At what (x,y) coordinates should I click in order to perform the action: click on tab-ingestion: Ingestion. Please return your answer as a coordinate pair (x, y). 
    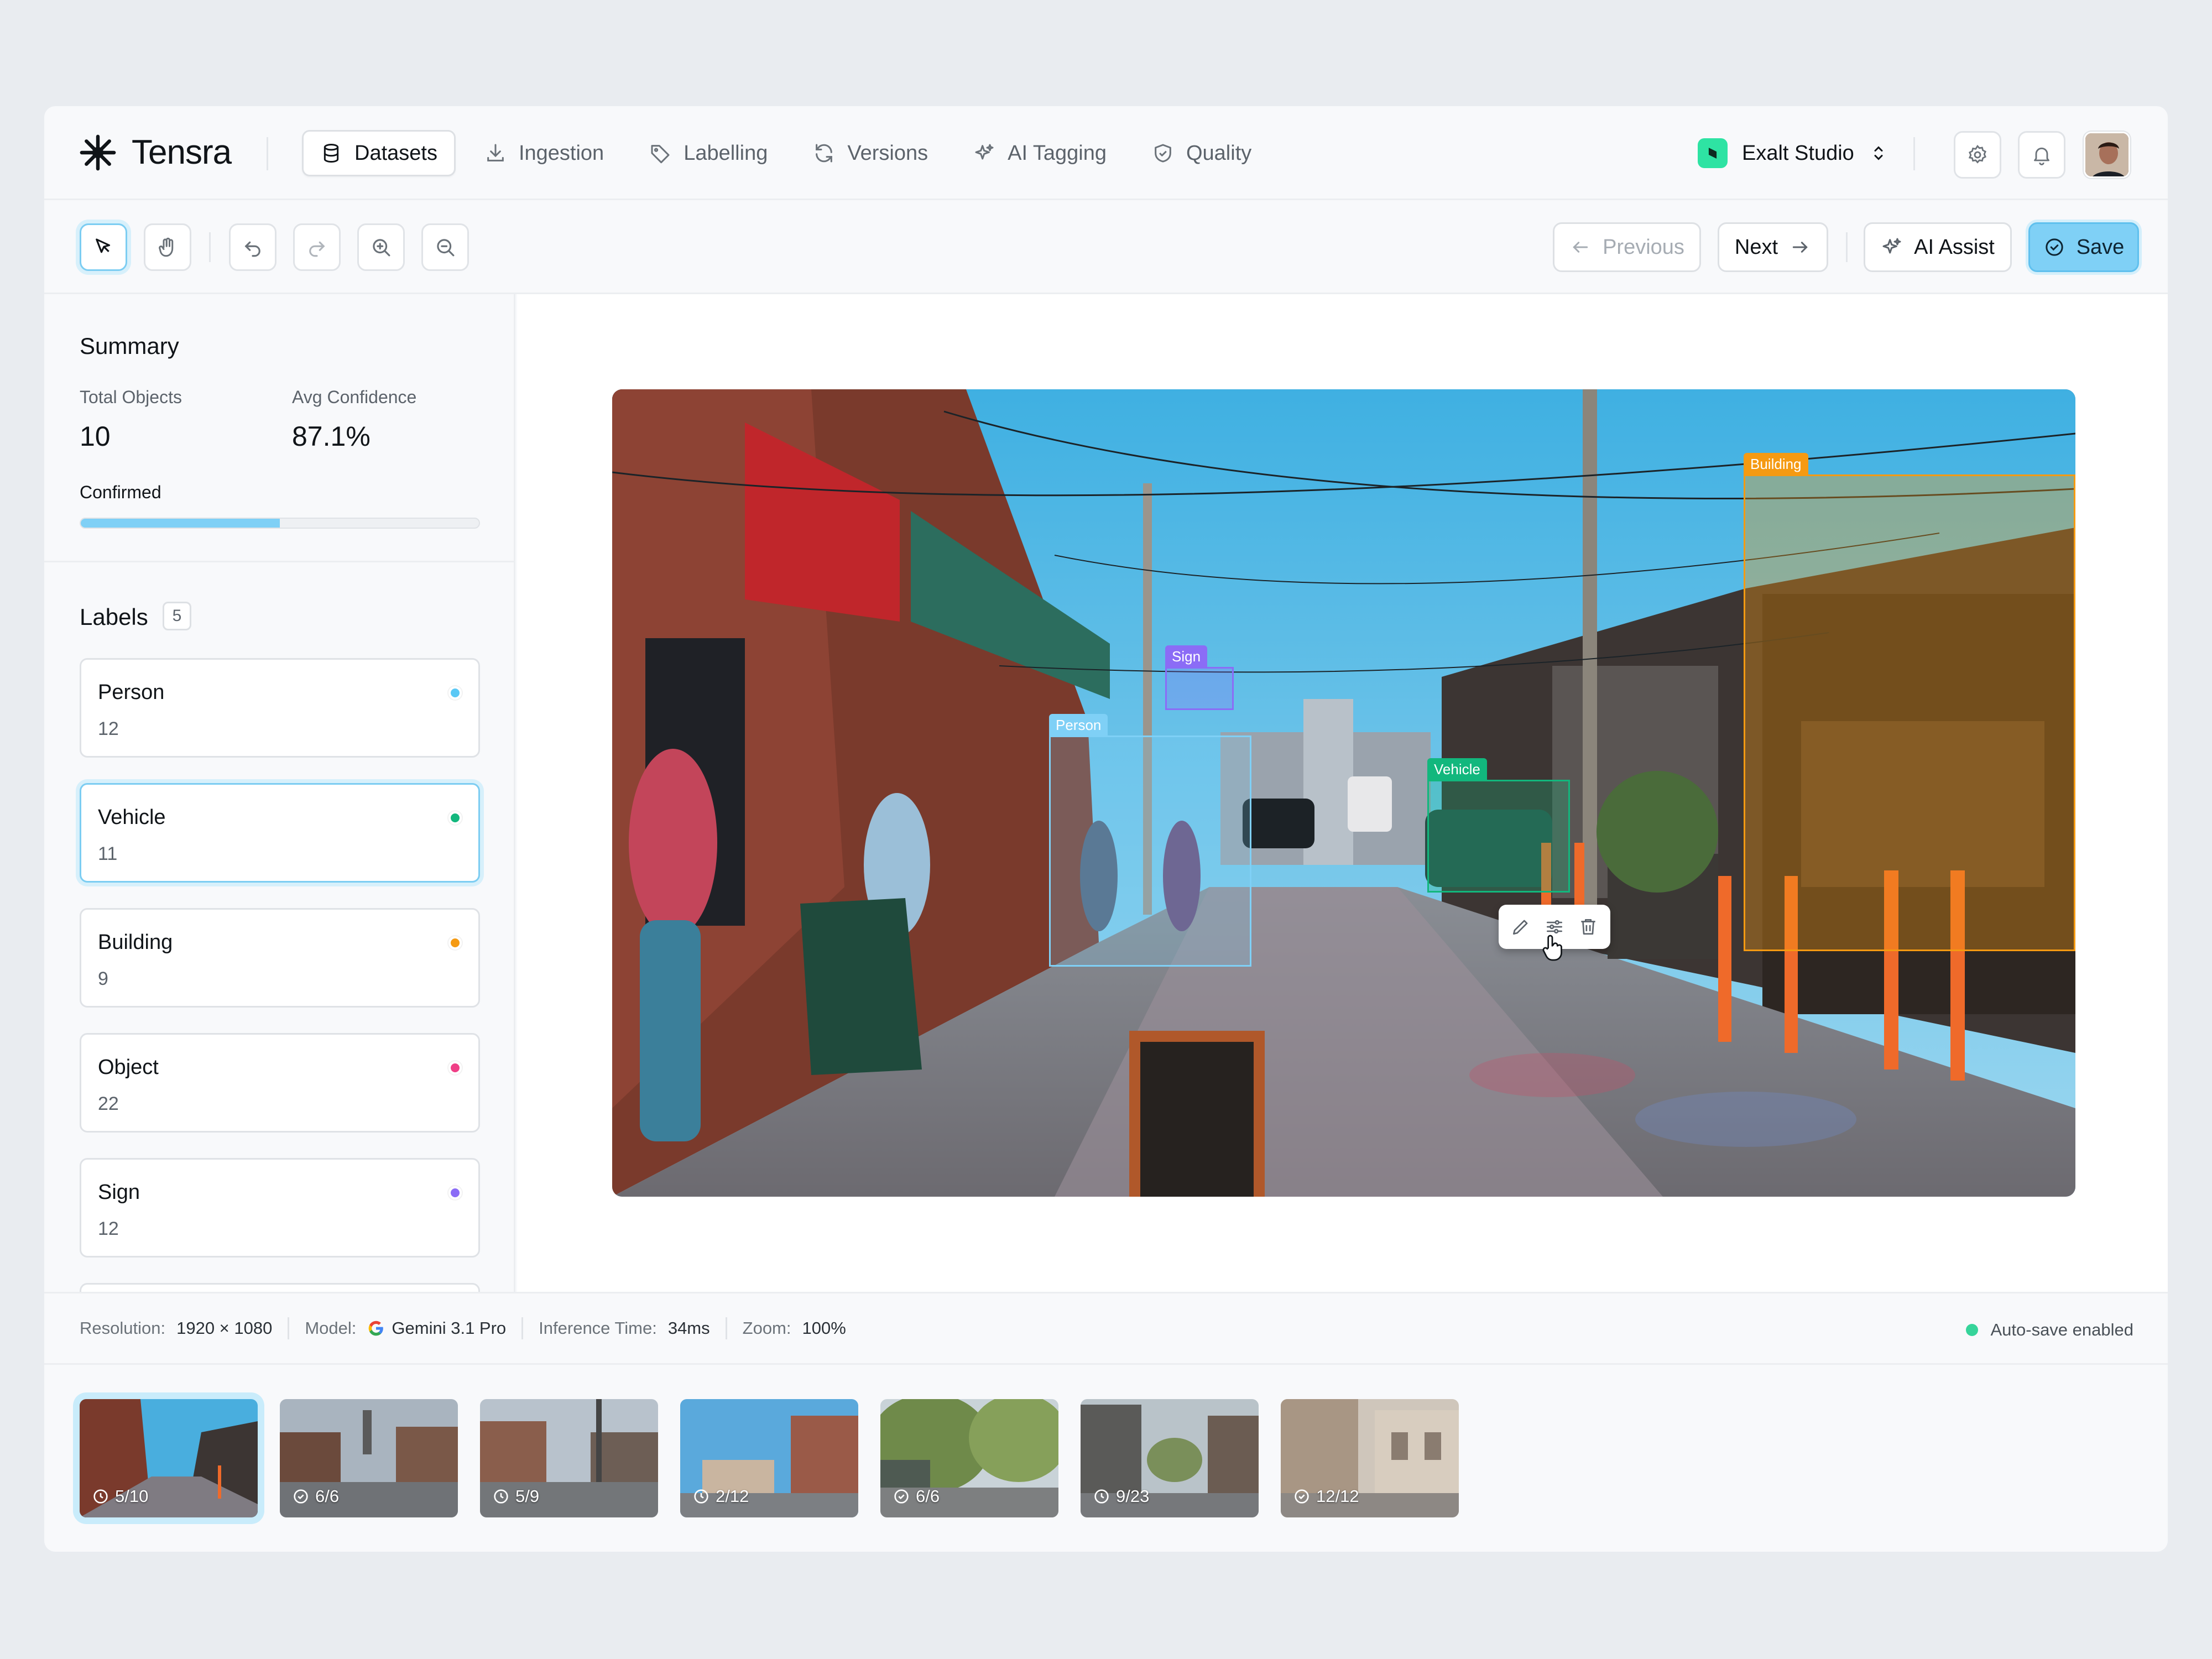
    Looking at the image, I should click on (544, 153).